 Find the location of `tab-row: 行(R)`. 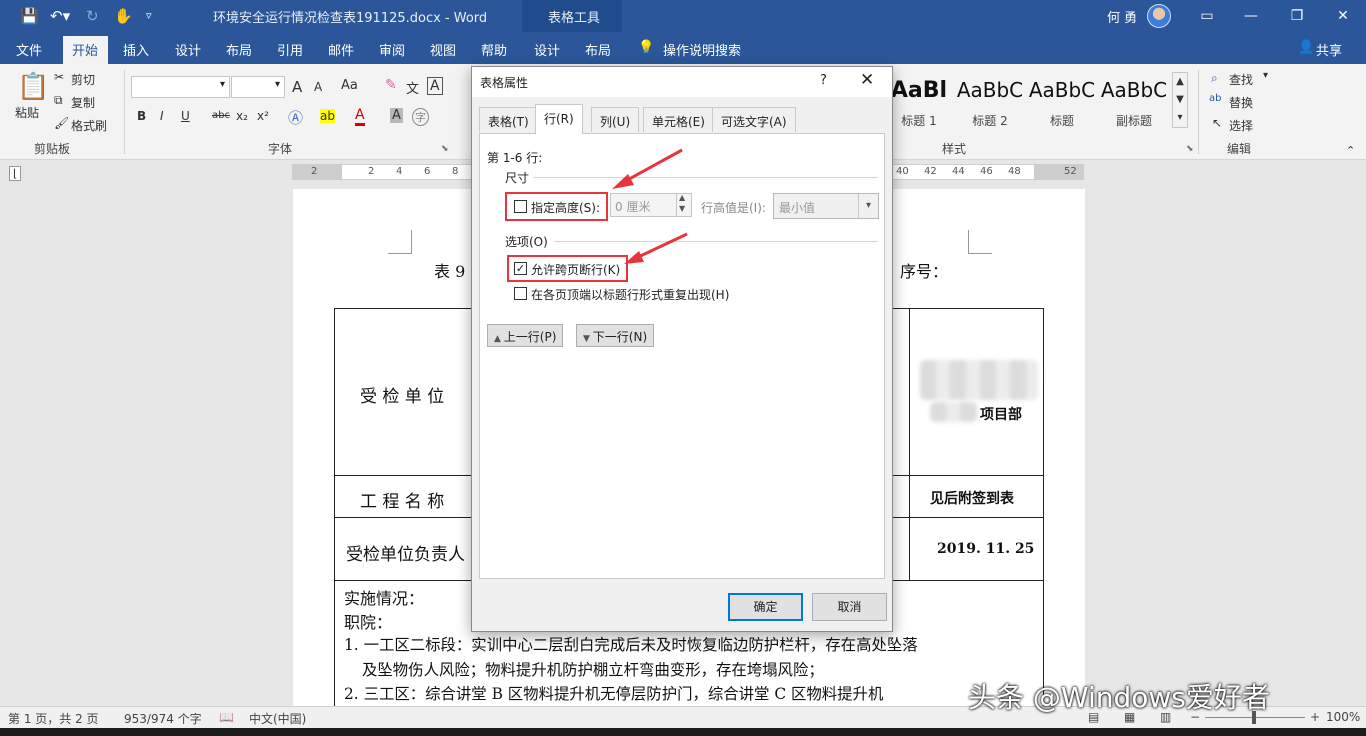

tab-row: 行(R) is located at coordinates (559, 119).